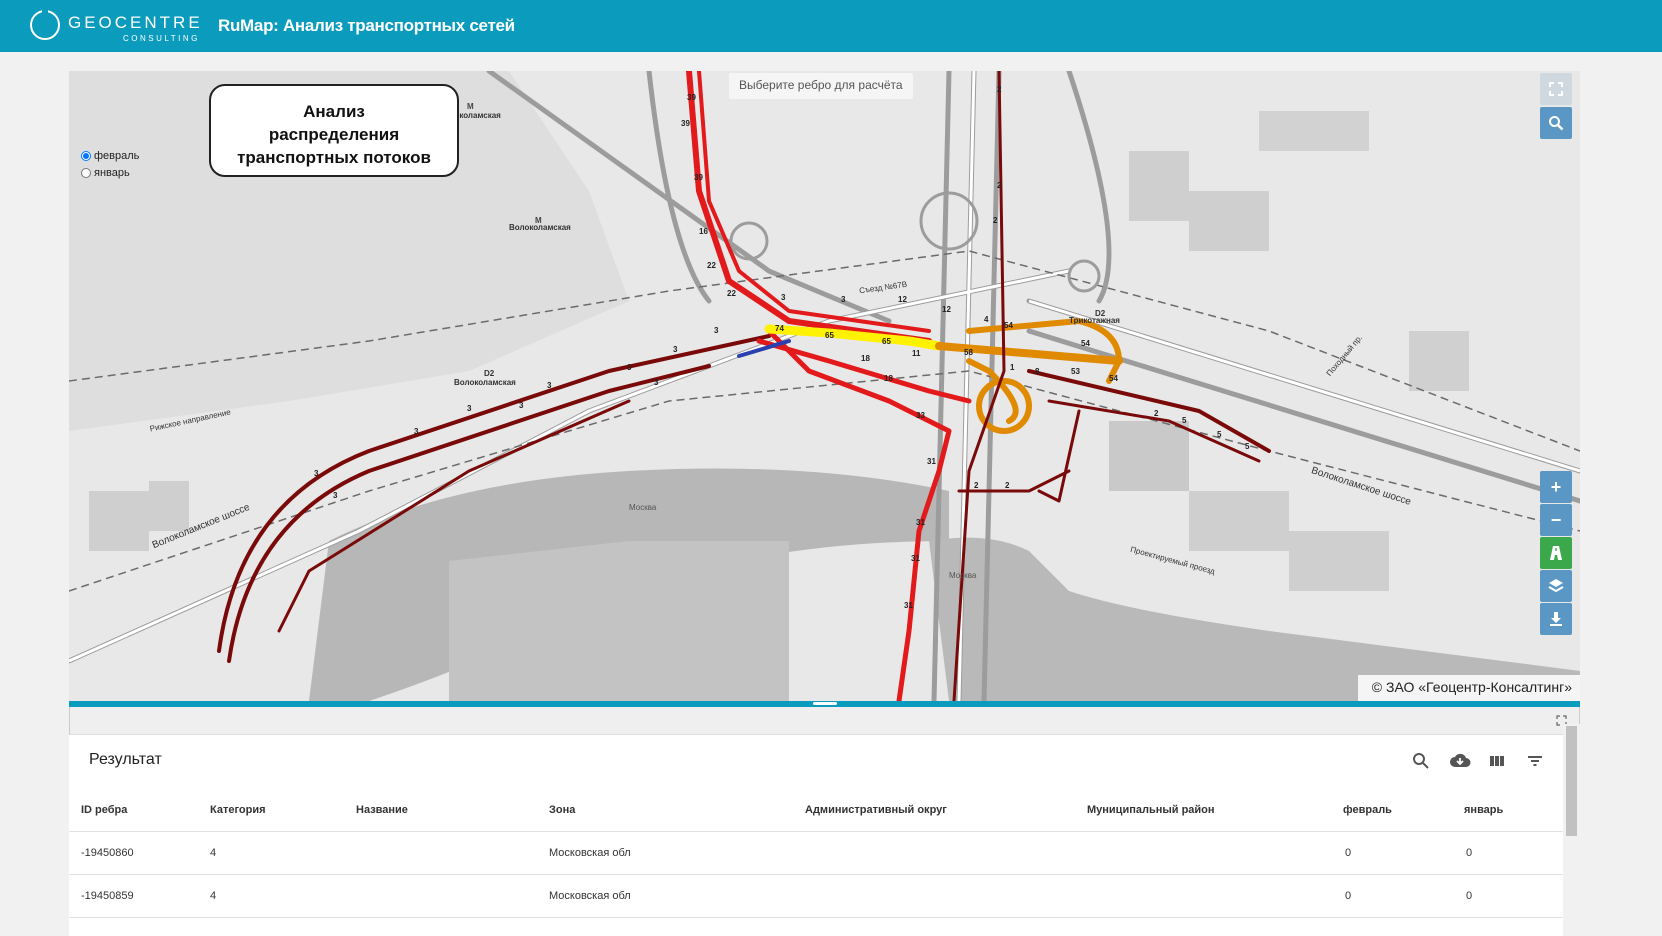 The width and height of the screenshot is (1662, 936). Describe the element at coordinates (161, 38) in the screenshot. I see `logo-sub-text: CONSULTING` at that location.